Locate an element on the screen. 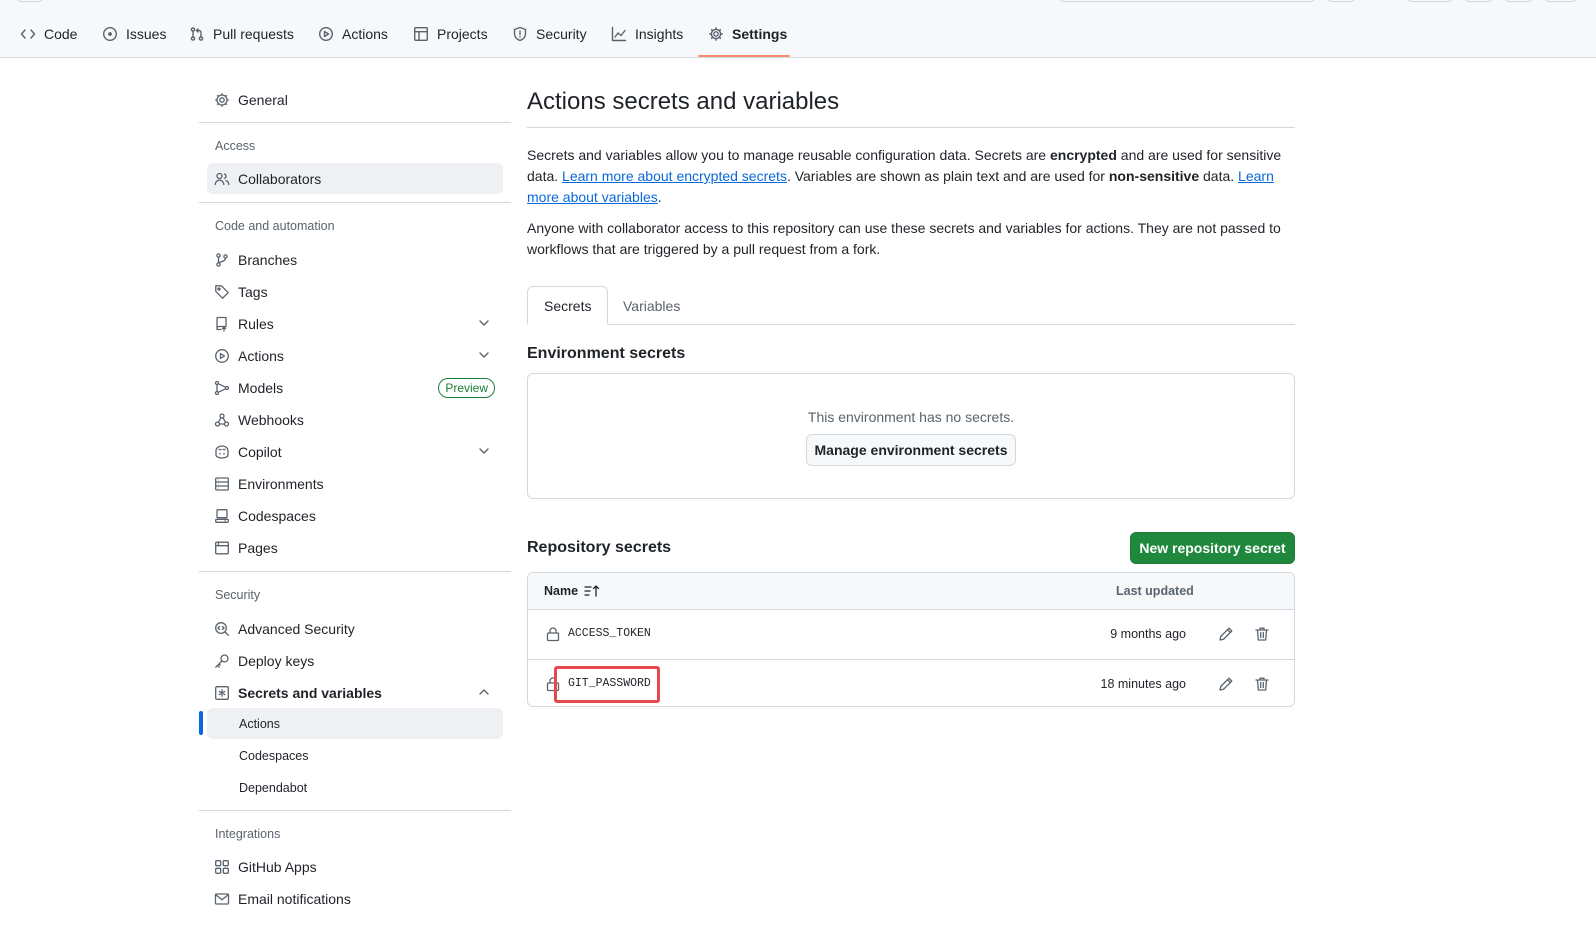 The height and width of the screenshot is (949, 1596). sidebar-item-actions: Actions is located at coordinates (355, 355).